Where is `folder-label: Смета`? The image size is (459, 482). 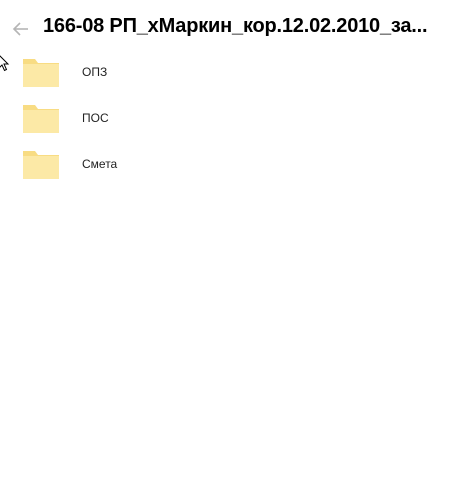
folder-label: Смета is located at coordinates (100, 164).